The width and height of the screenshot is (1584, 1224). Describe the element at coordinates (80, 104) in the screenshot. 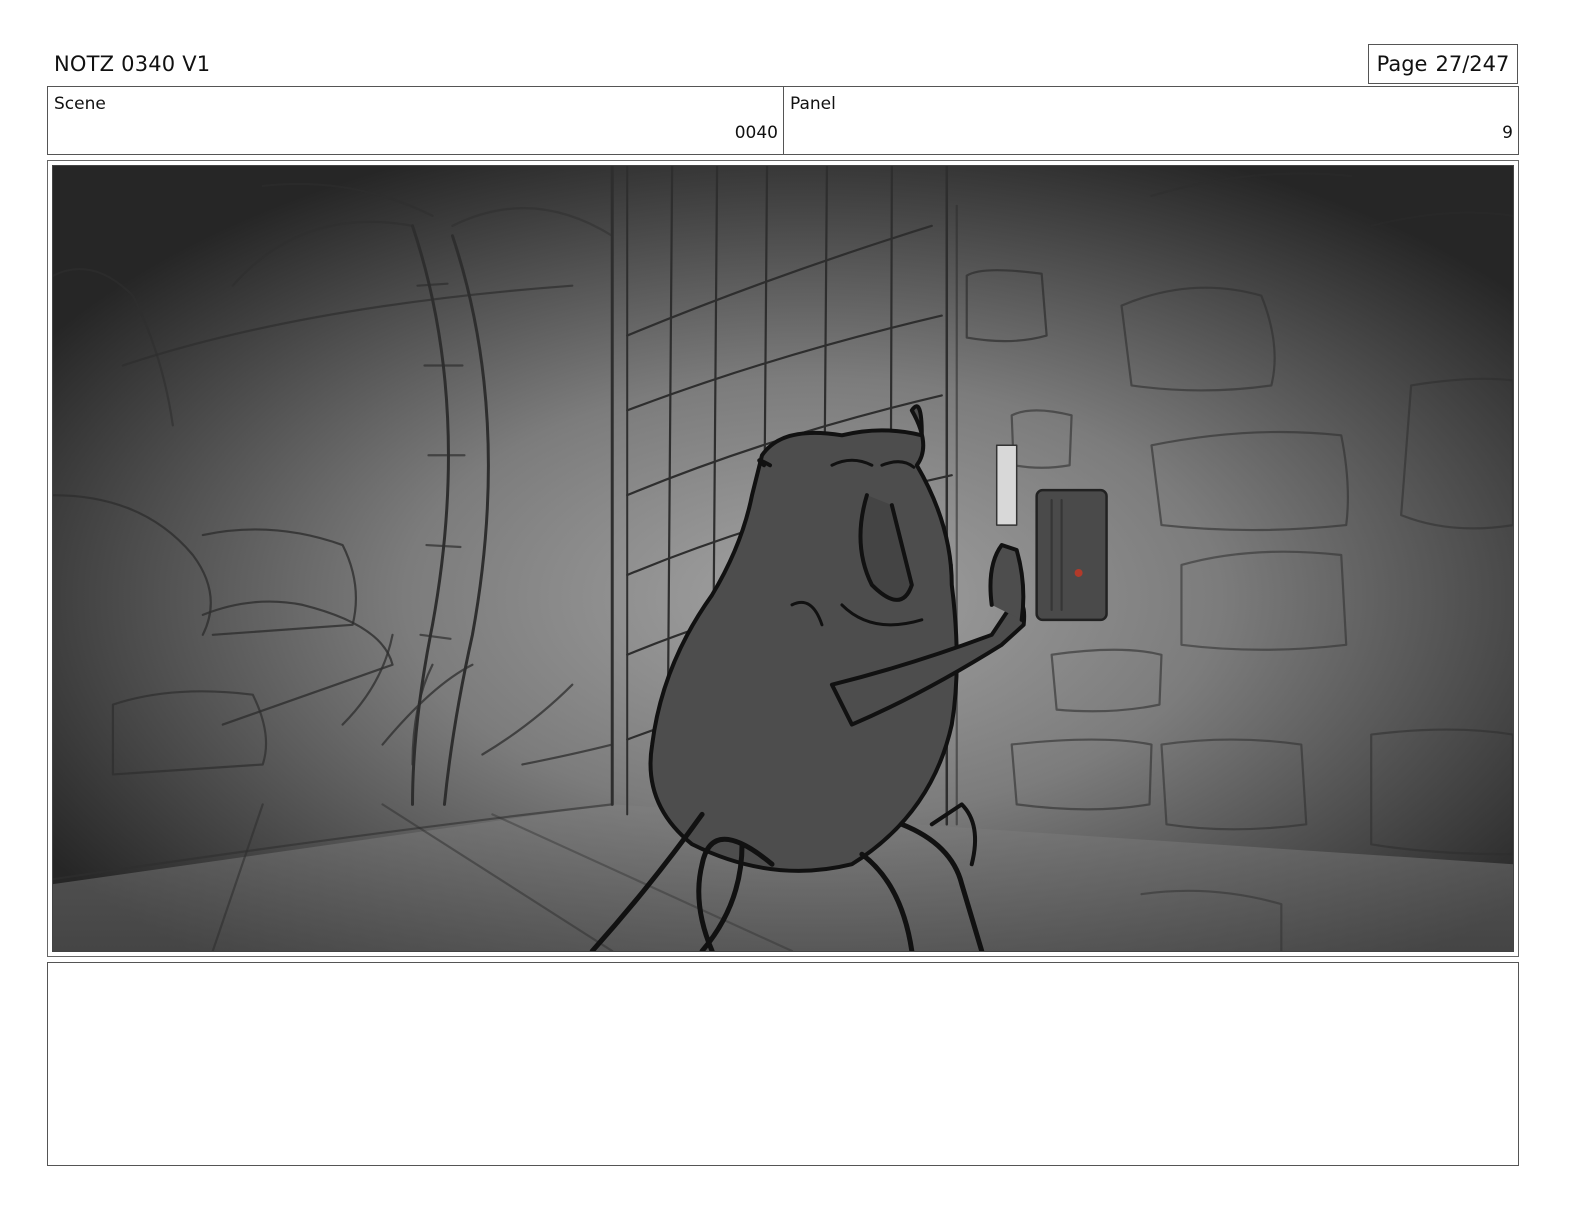

I see `scene-label: Scene` at that location.